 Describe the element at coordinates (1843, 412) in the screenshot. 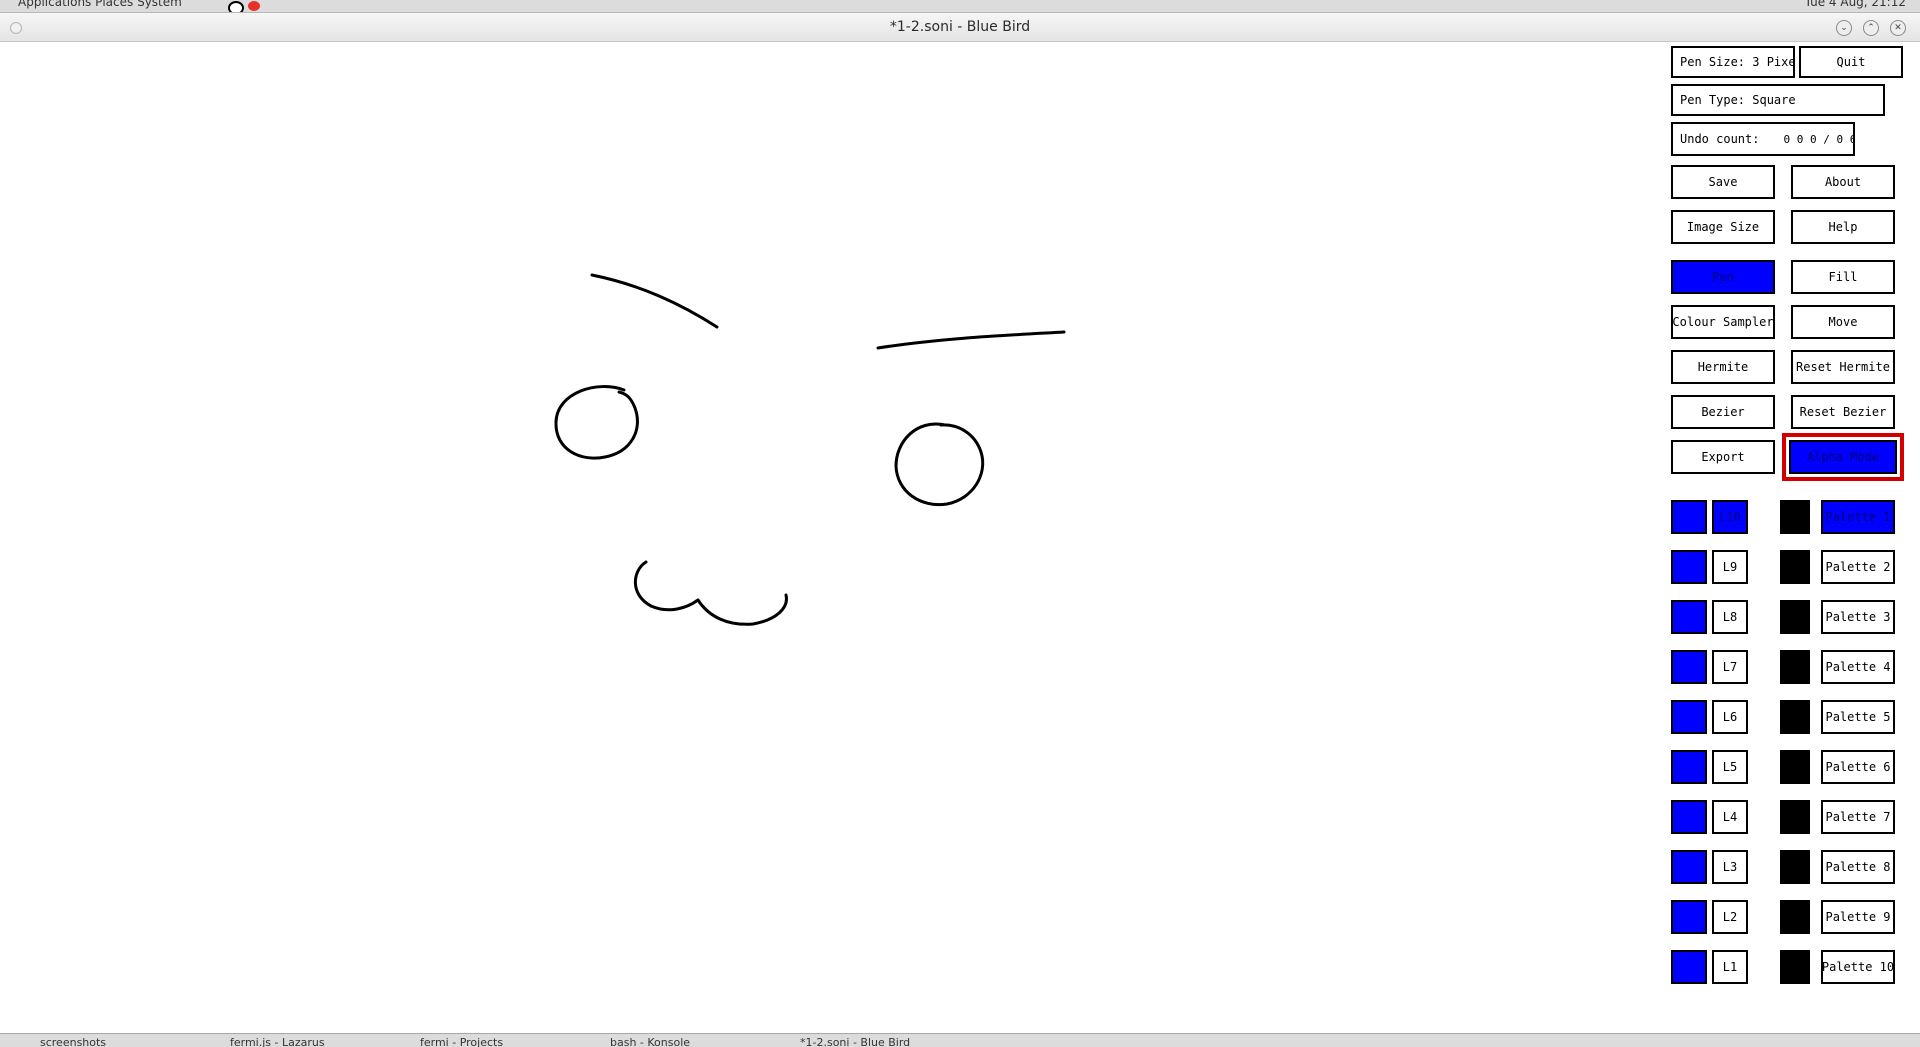

I see `reset-bezier-button: Reset Bezier` at that location.